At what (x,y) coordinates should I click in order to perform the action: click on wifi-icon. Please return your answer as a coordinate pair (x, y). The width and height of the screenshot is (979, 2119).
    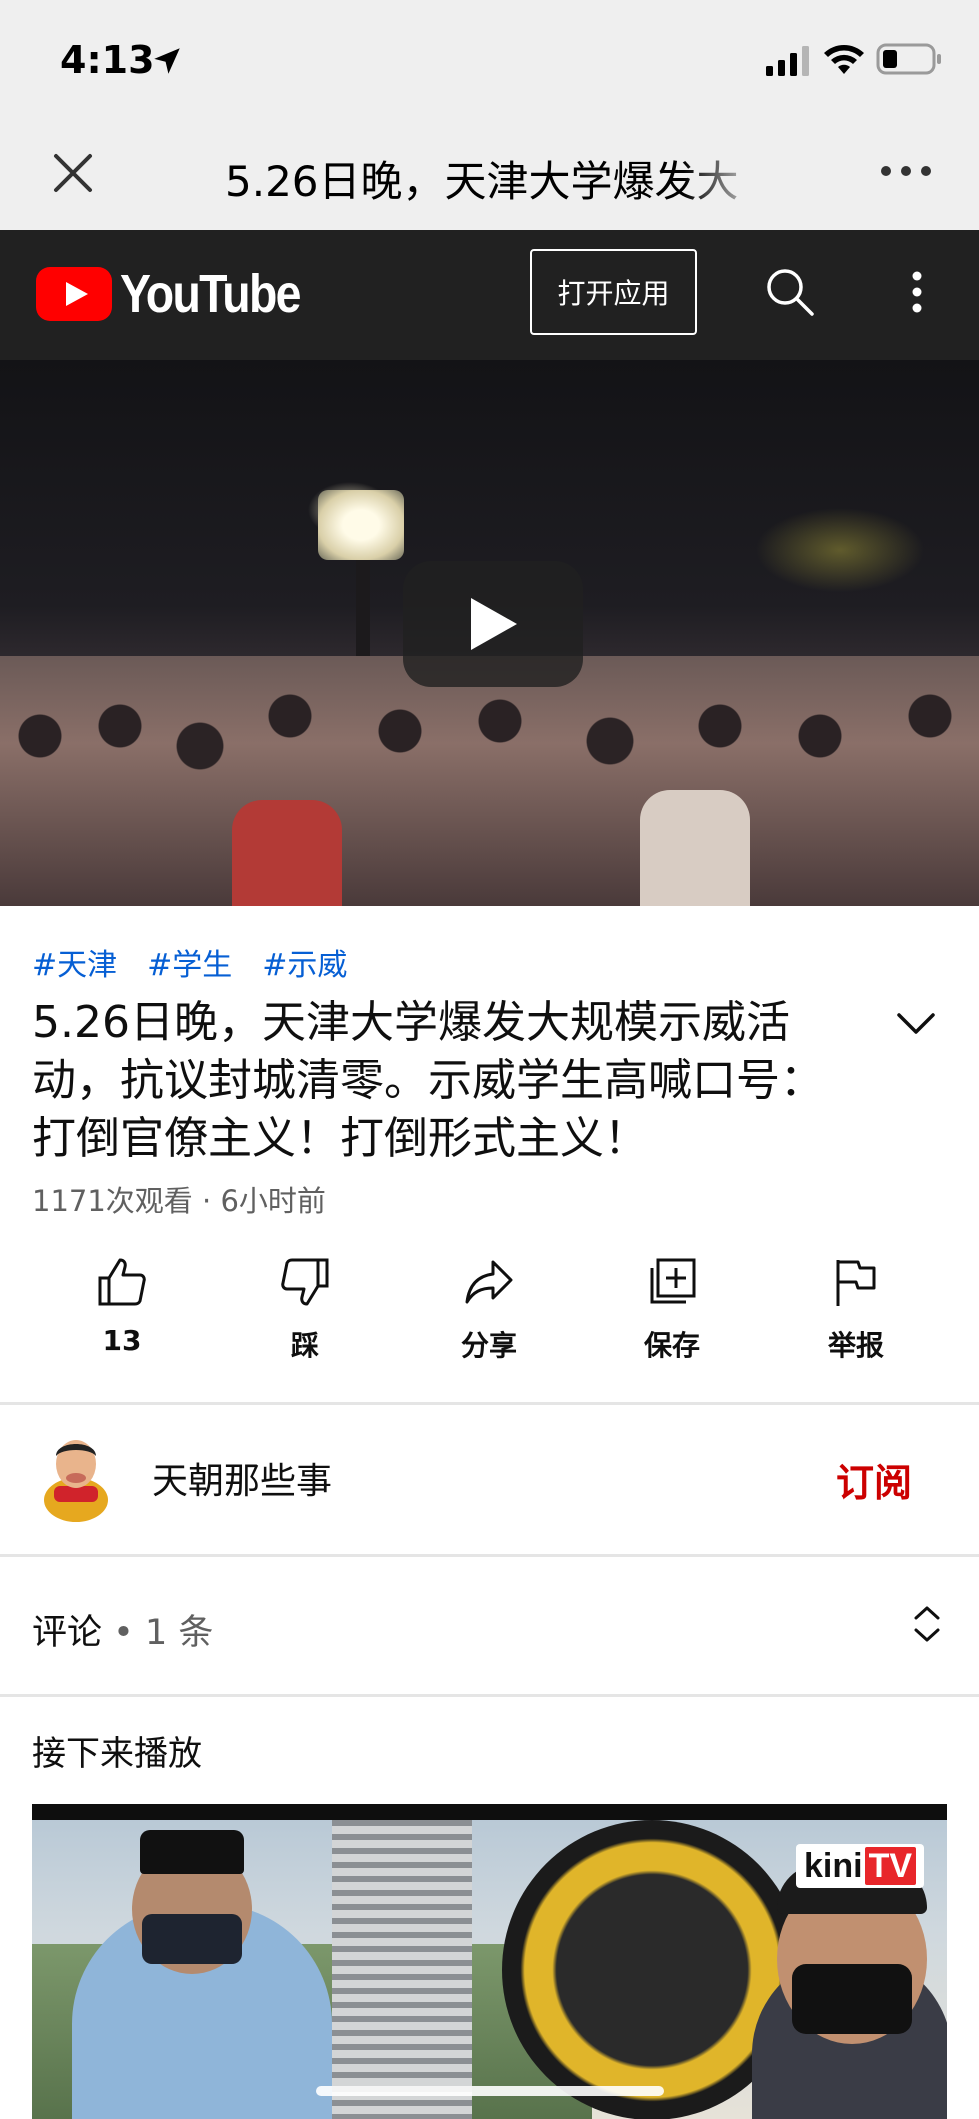
    Looking at the image, I should click on (844, 59).